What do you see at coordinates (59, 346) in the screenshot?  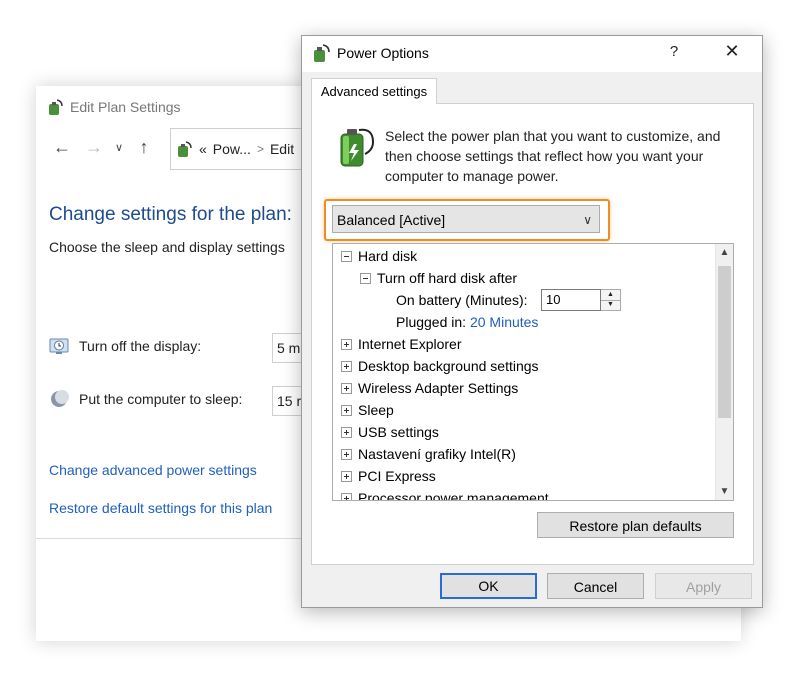 I see `display-clock-icon` at bounding box center [59, 346].